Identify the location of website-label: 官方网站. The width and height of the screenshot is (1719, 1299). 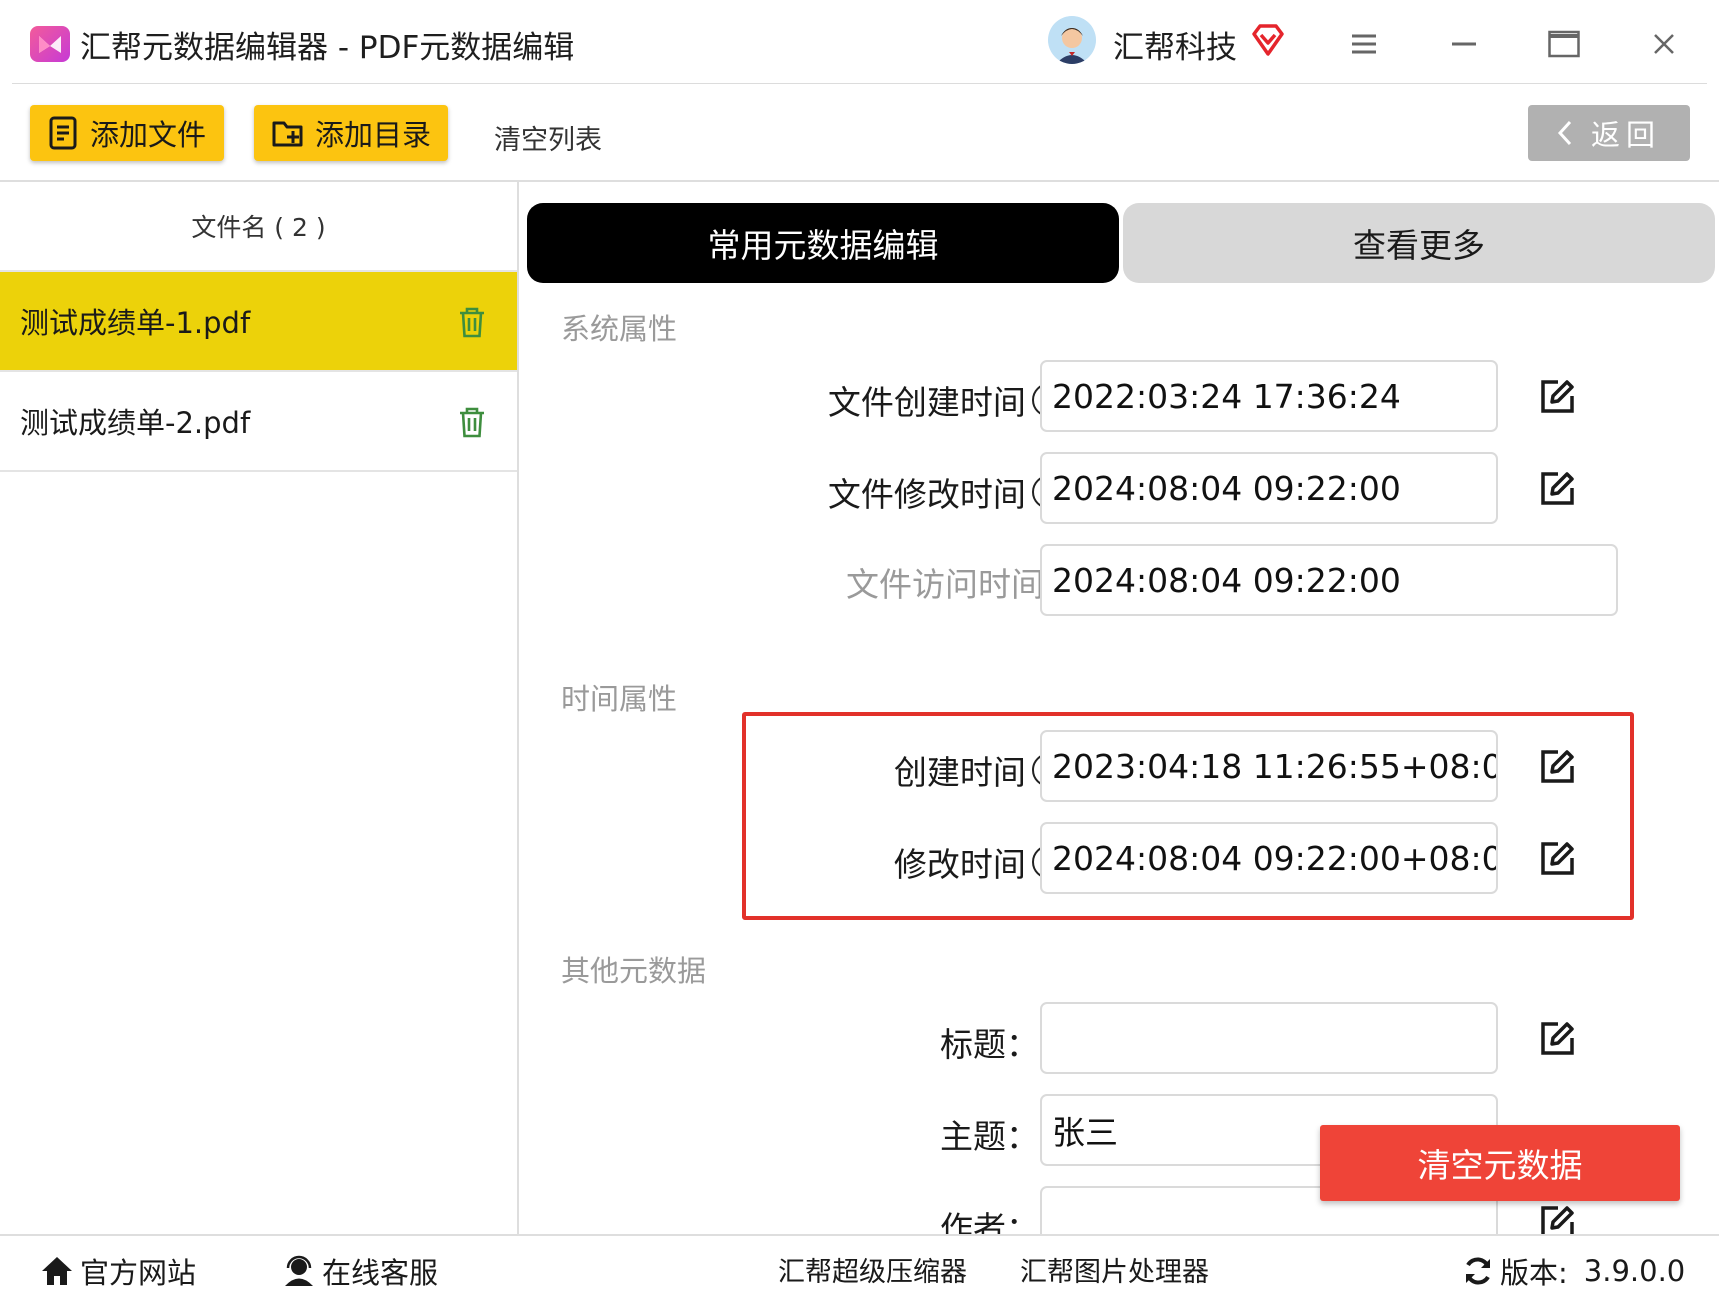
(138, 1273).